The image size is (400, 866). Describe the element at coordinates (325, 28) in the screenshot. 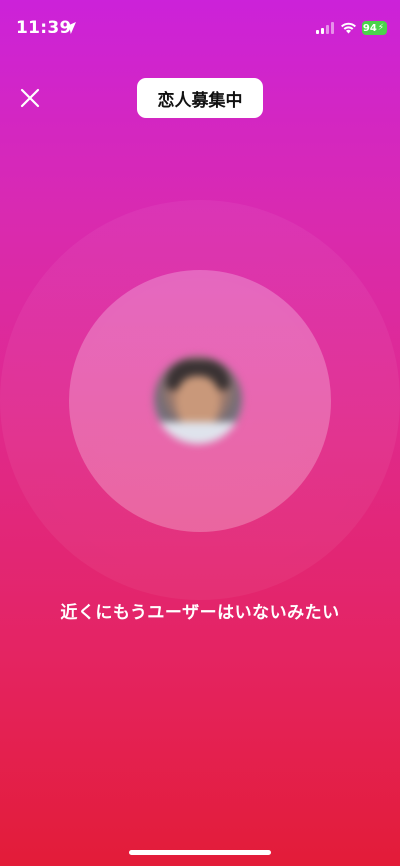

I see `cellular-signal-icon` at that location.